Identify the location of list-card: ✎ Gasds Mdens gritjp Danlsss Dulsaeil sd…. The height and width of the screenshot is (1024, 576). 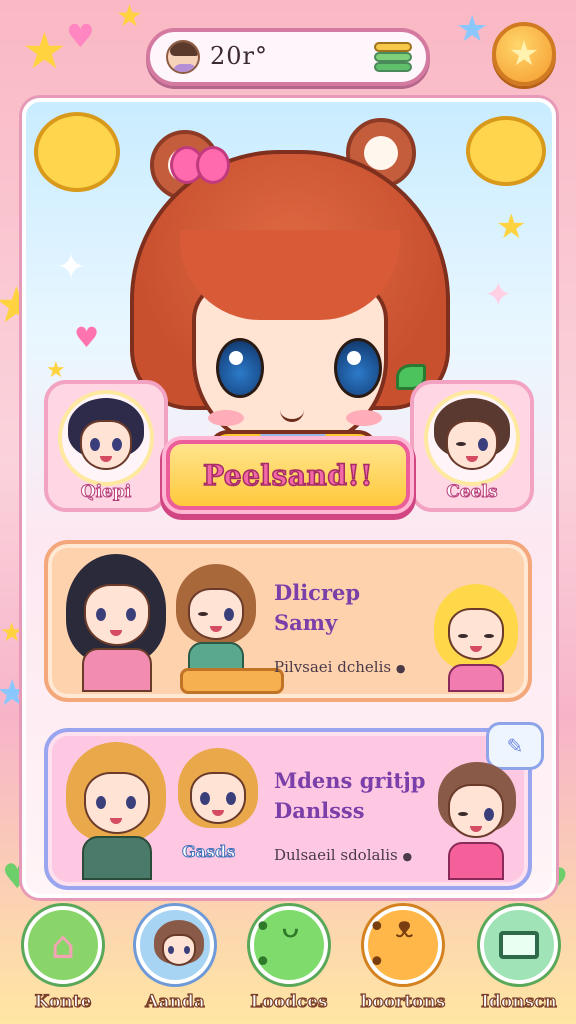
(294, 806).